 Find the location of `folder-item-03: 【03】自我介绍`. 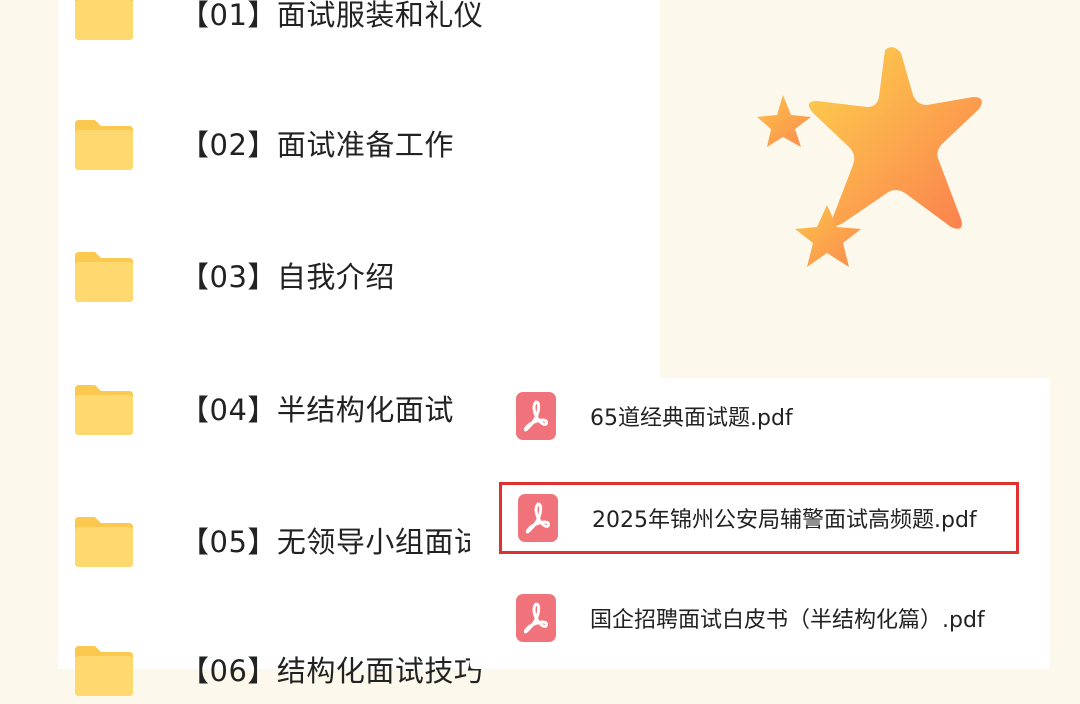

folder-item-03: 【03】自我介绍 is located at coordinates (358, 275).